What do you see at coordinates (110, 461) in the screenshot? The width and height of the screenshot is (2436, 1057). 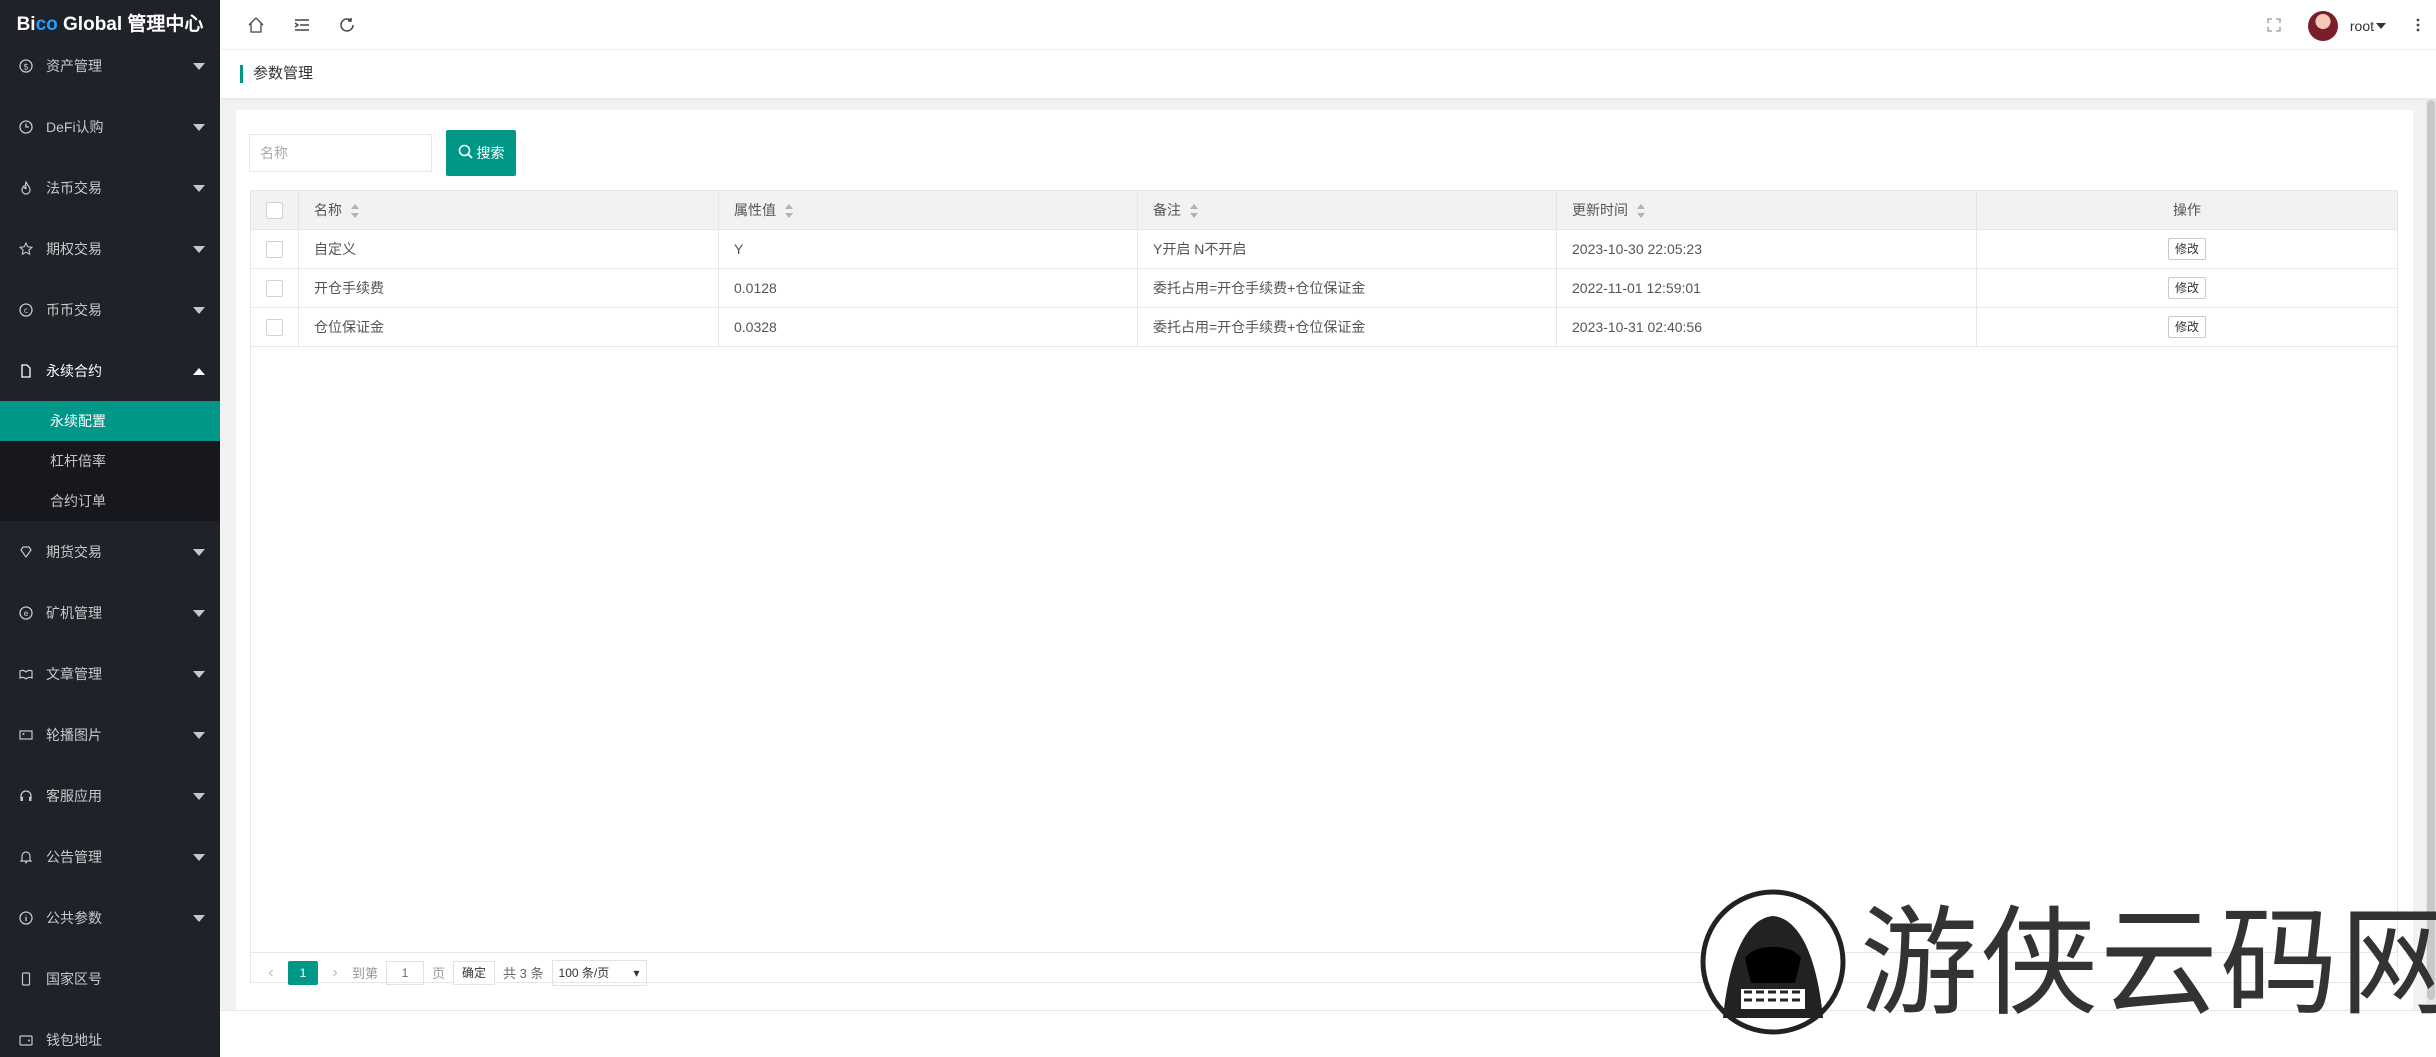 I see `submenu-item-leverage: 杠杆倍率` at bounding box center [110, 461].